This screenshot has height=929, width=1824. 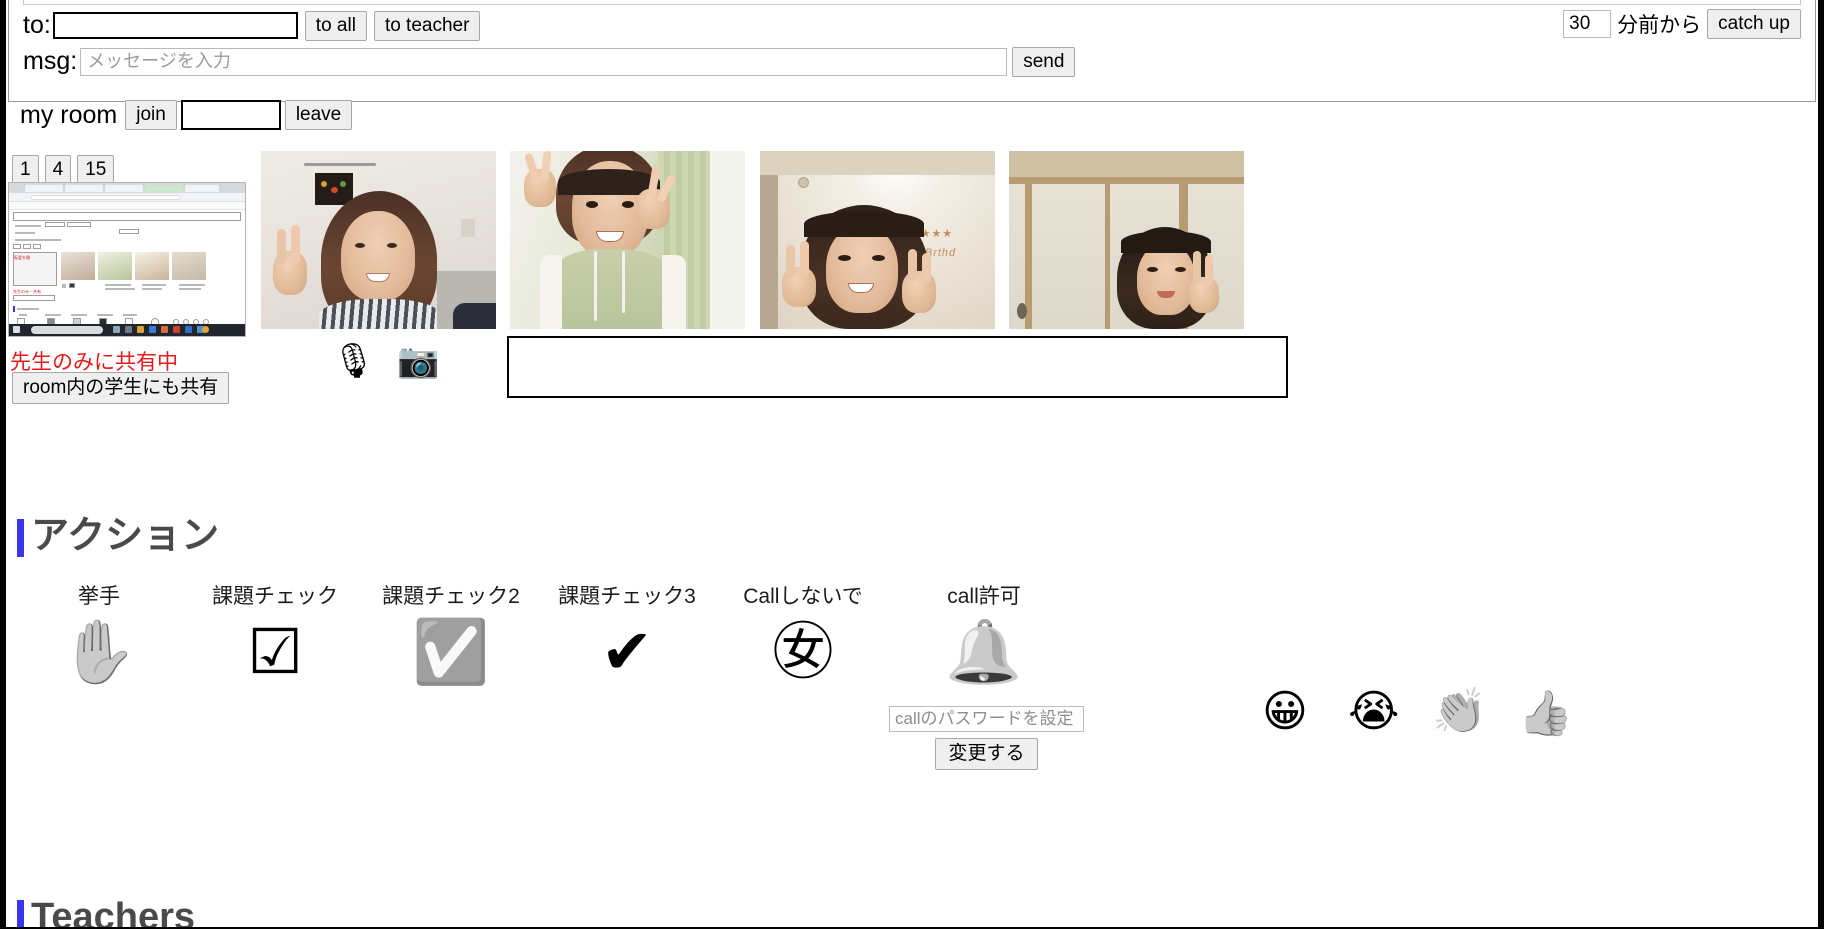 I want to click on cry-reaction-icon: 😭, so click(x=1373, y=712).